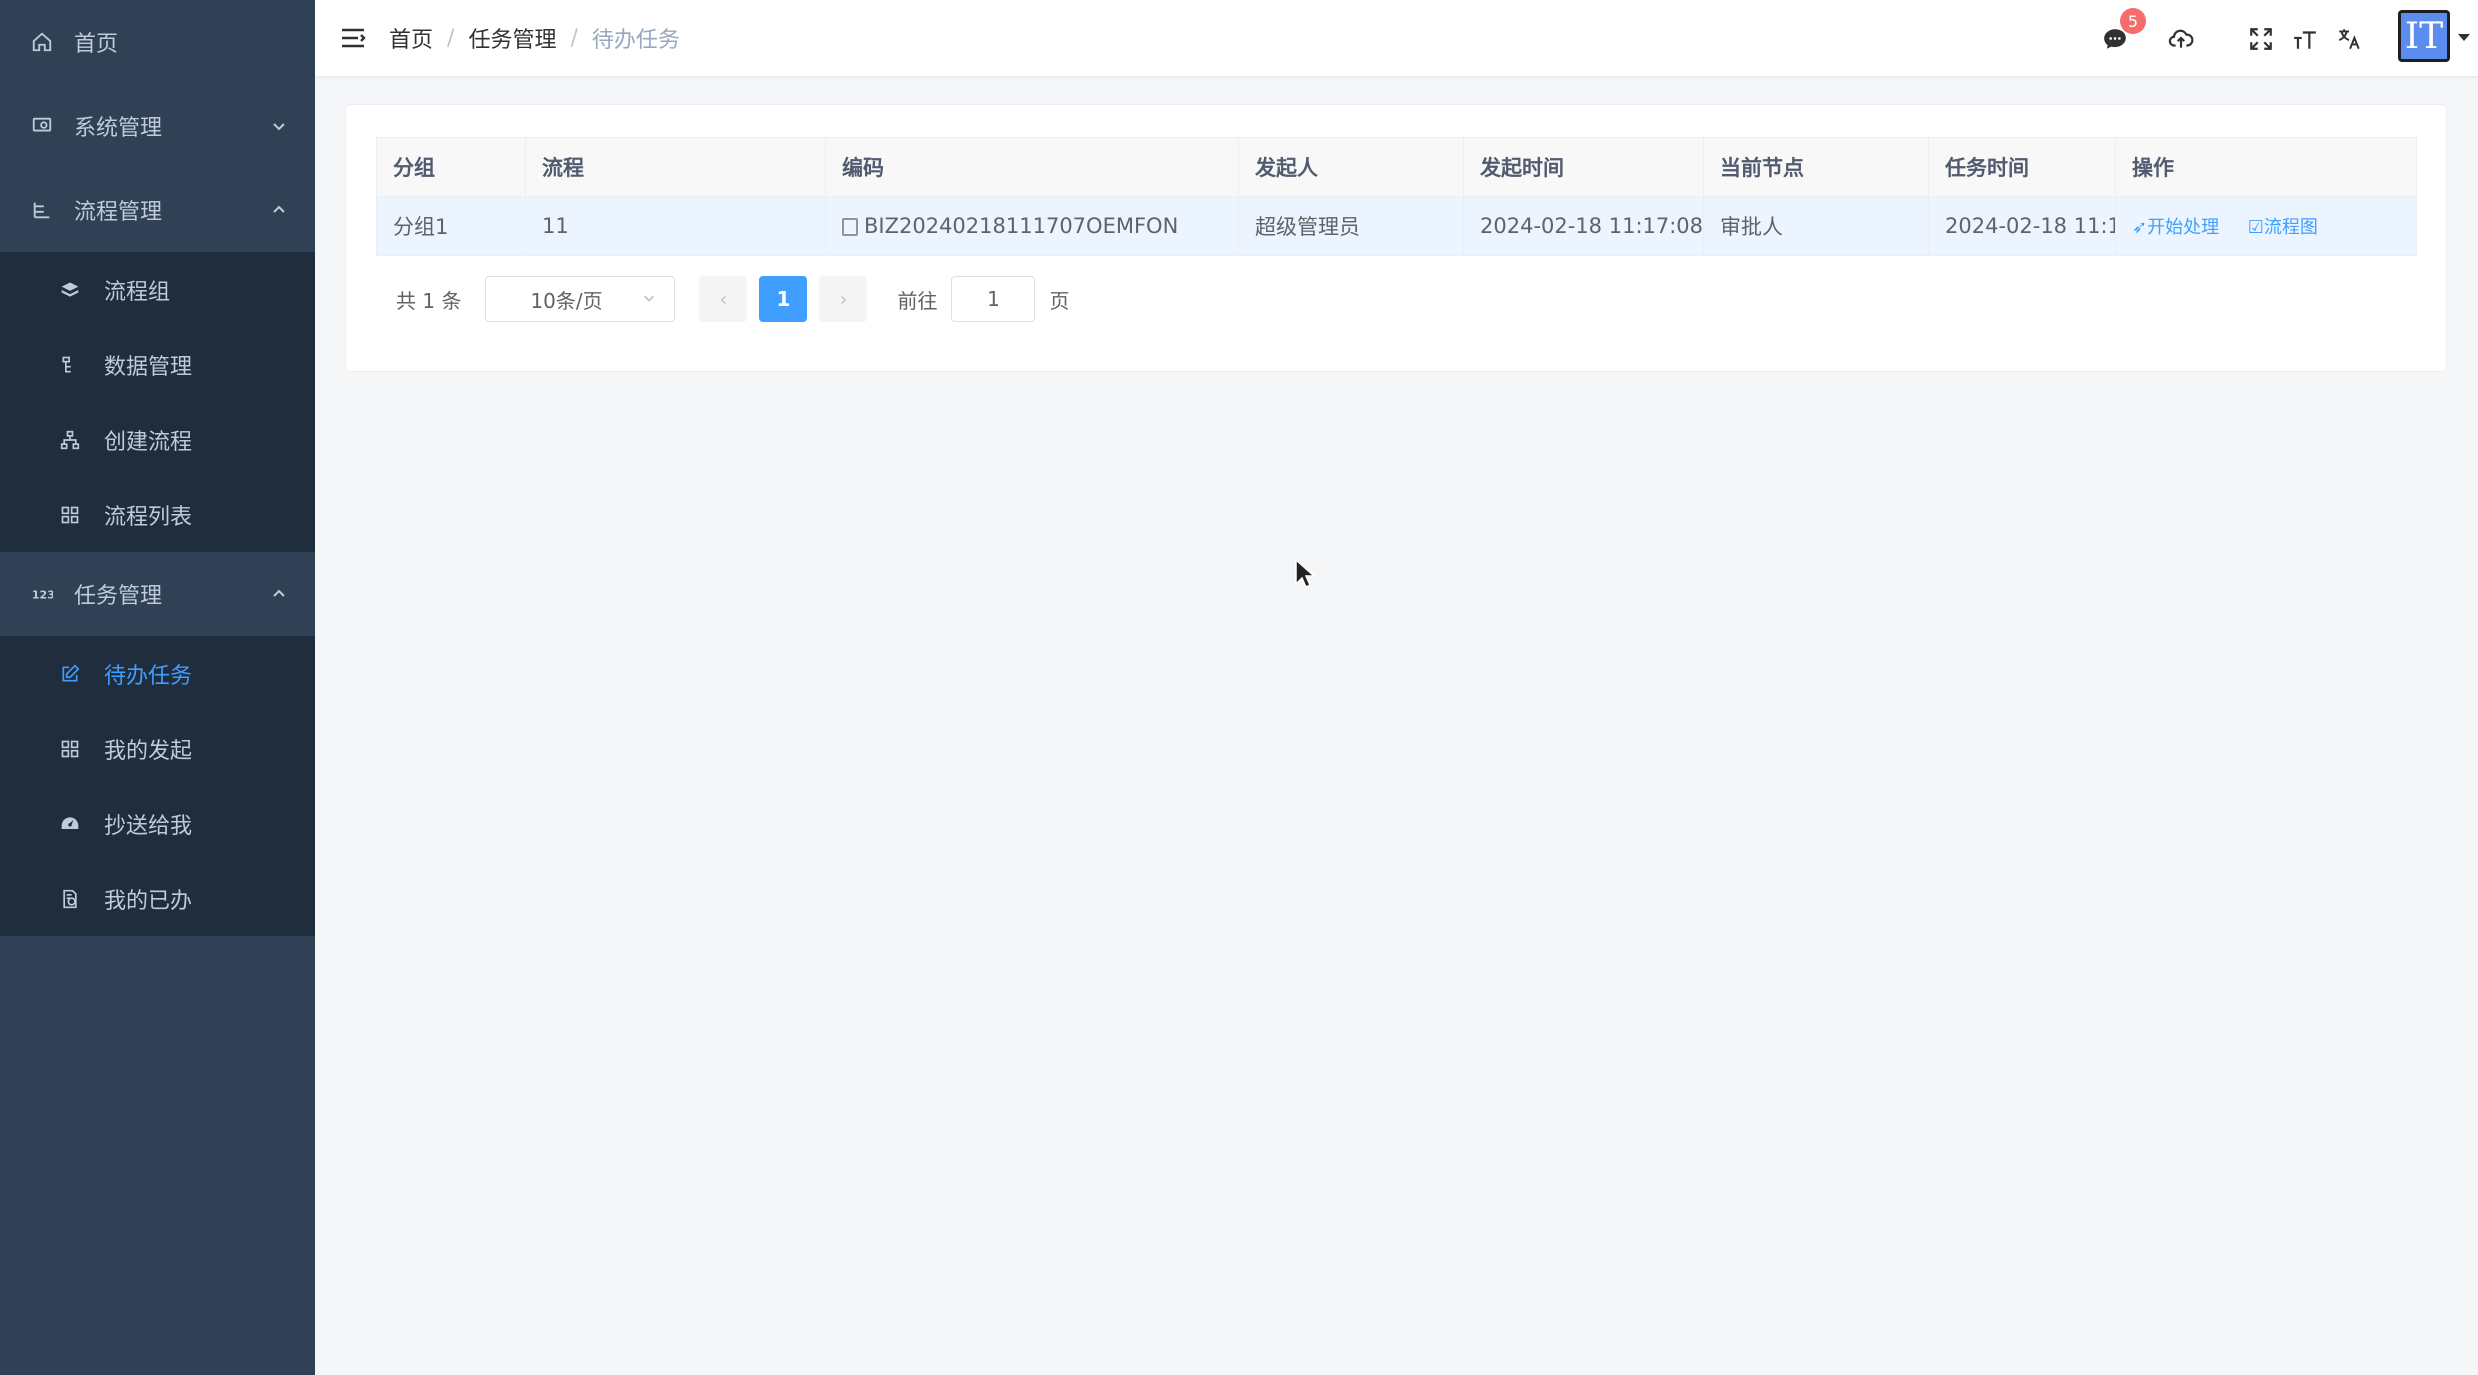 The image size is (2478, 1375). I want to click on translate-icon, so click(2349, 39).